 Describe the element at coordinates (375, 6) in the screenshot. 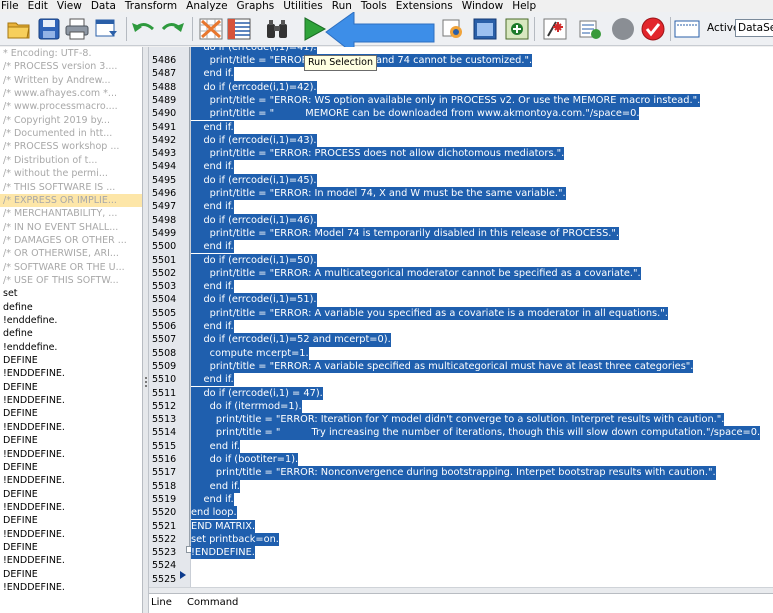

I see `menu-tools: Tools` at that location.